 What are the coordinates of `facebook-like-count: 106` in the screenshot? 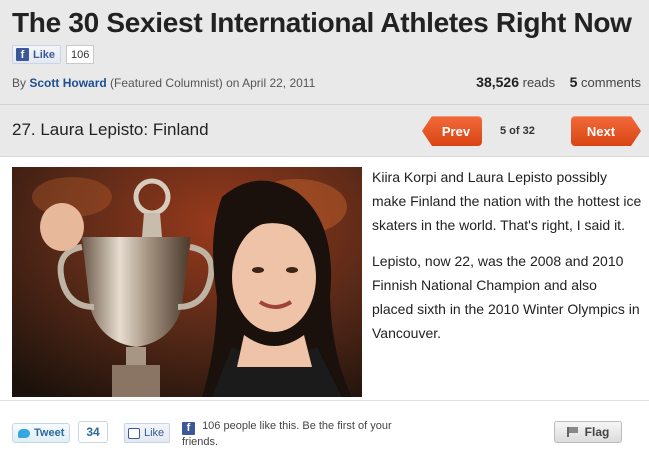 It's located at (80, 54).